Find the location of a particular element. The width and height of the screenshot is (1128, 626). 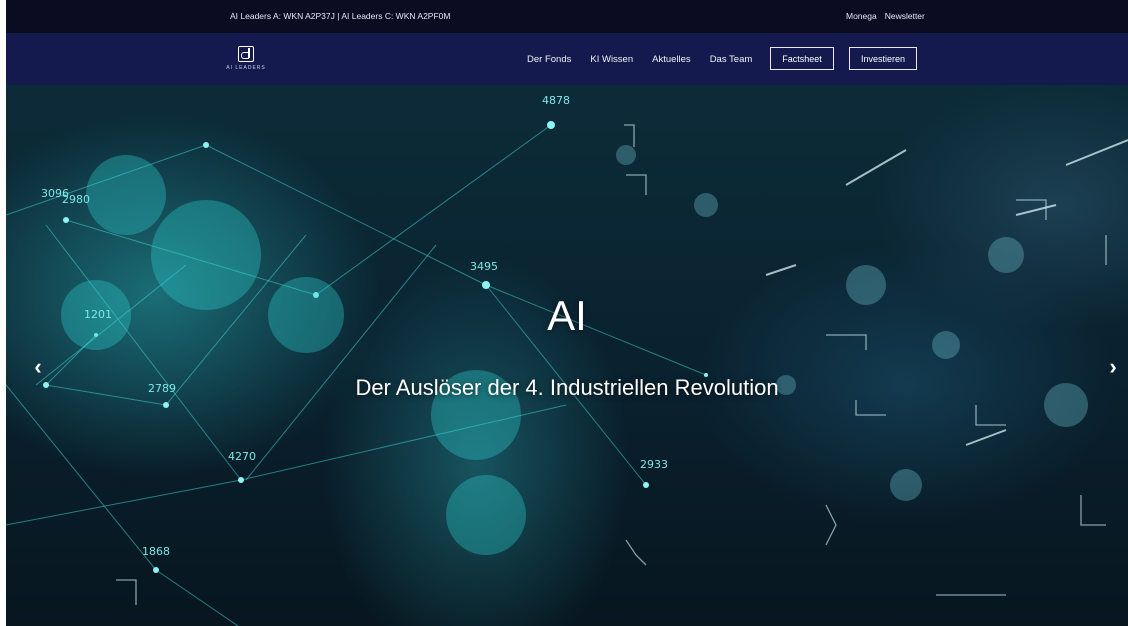

graphic-number-1: 4878 is located at coordinates (556, 100).